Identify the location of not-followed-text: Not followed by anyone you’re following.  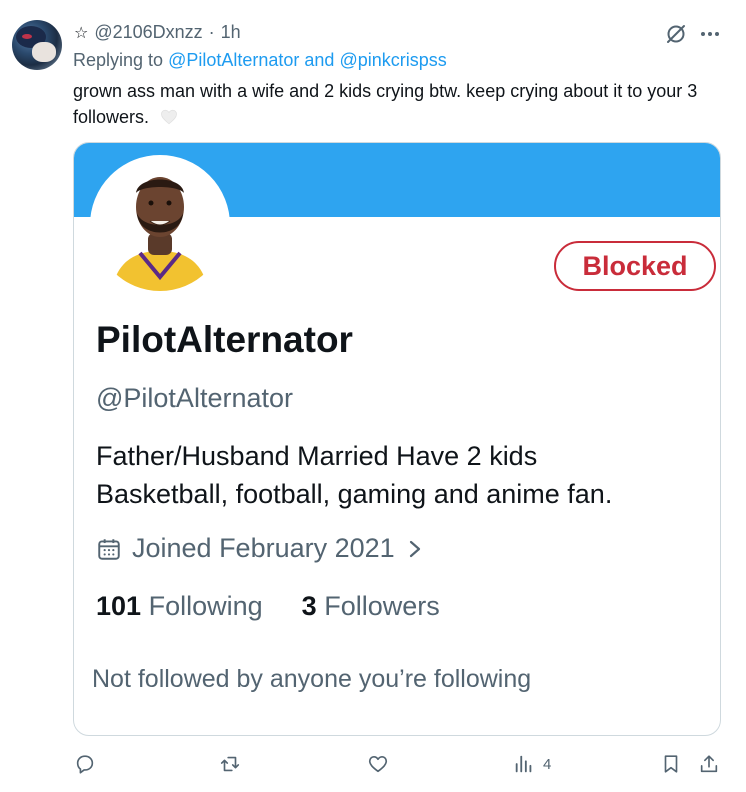
(312, 679).